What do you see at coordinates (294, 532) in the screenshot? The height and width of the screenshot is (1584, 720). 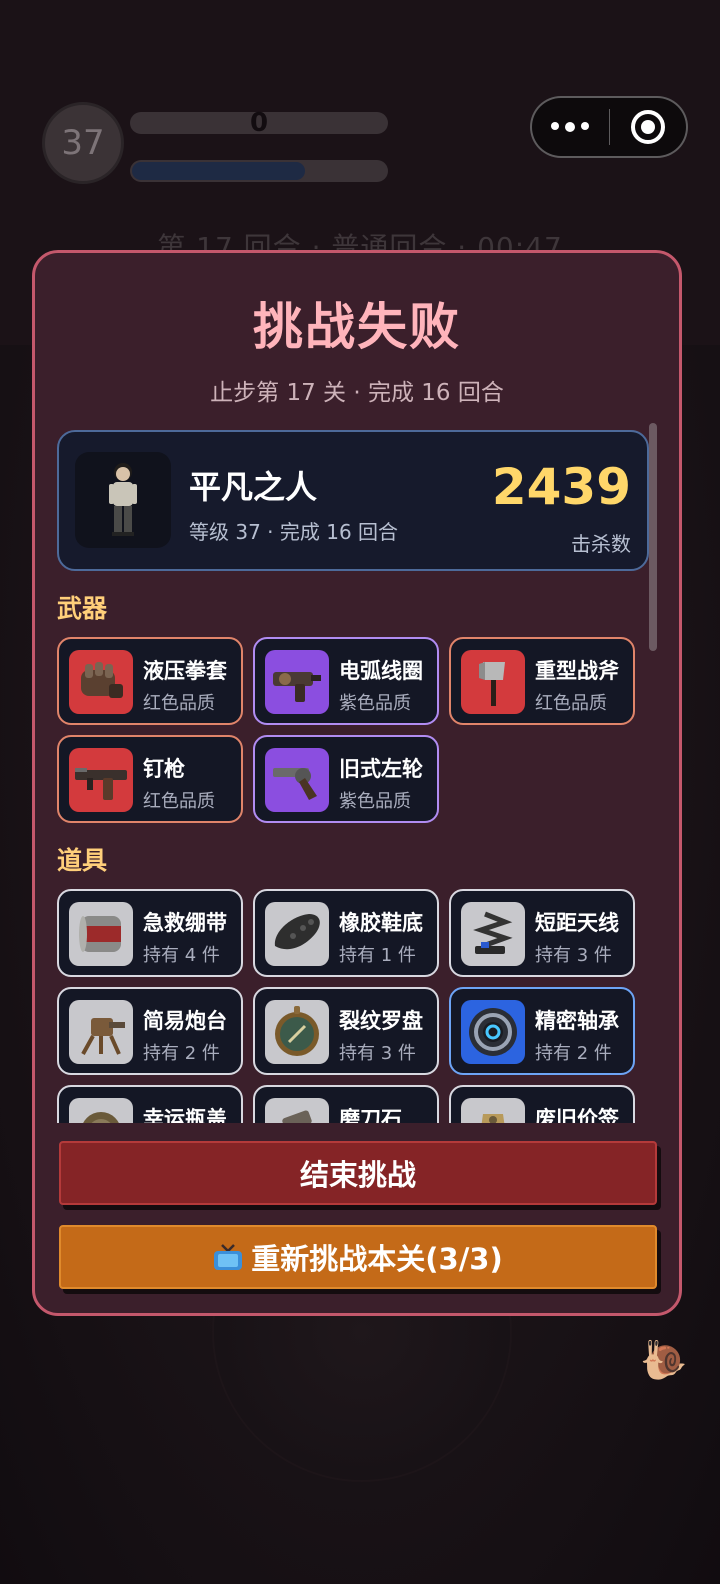 I see `character-meta: 等级 37 · 完成 16 回合` at bounding box center [294, 532].